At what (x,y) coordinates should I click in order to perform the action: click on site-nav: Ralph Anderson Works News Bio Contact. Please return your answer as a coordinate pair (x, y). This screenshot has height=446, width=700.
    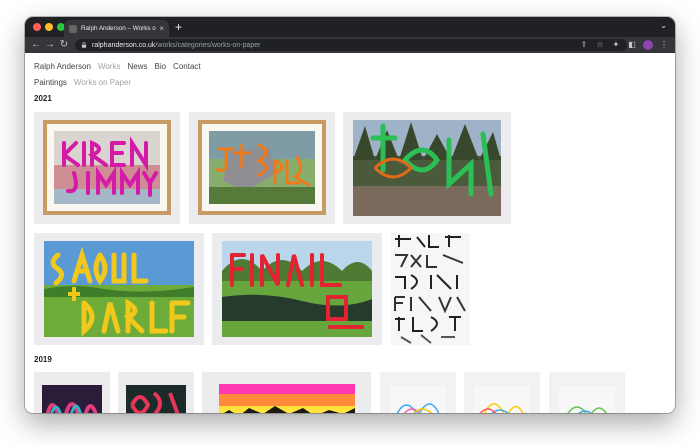
    Looking at the image, I should click on (117, 66).